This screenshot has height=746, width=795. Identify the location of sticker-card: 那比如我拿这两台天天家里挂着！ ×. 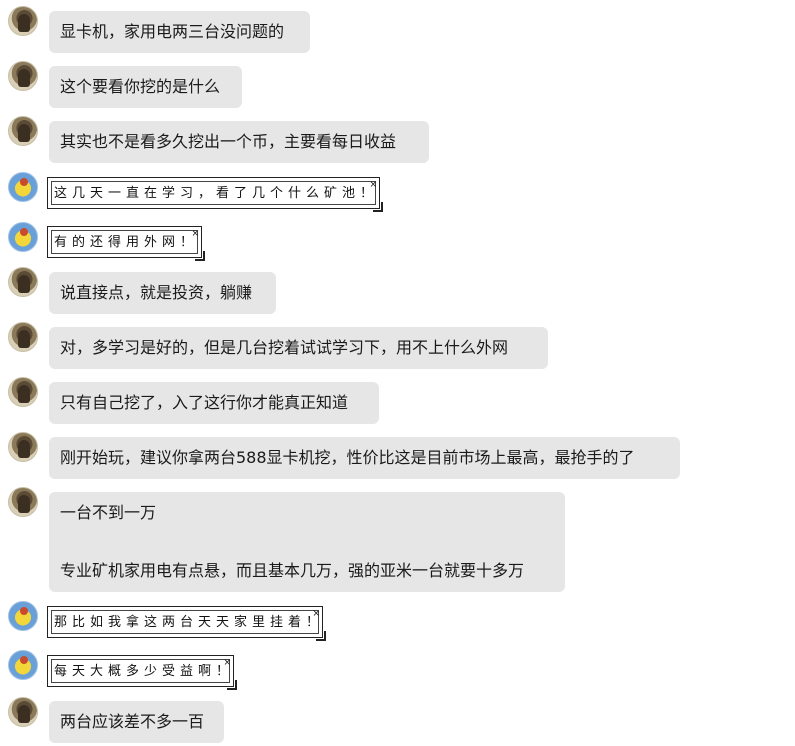
(186, 623).